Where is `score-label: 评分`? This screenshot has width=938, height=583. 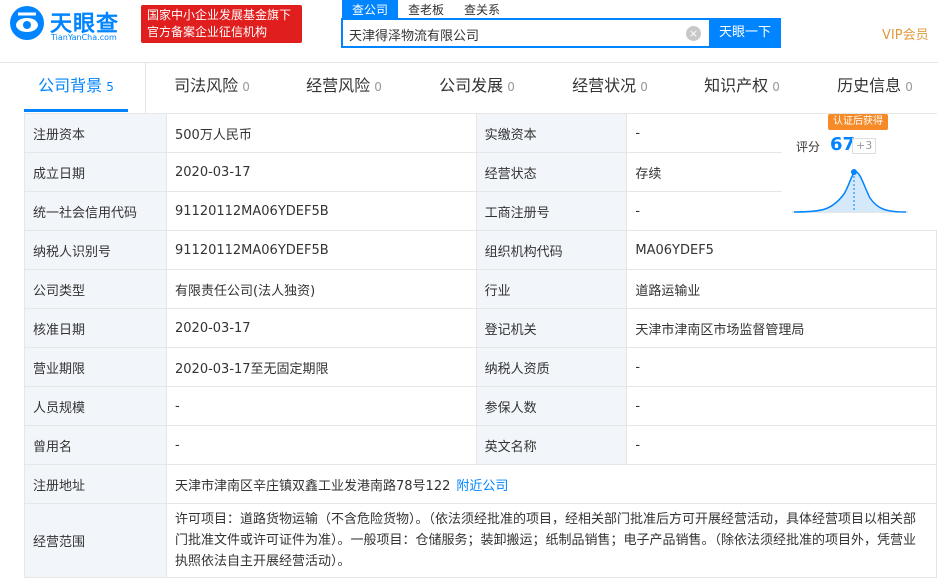 score-label: 评分 is located at coordinates (808, 147).